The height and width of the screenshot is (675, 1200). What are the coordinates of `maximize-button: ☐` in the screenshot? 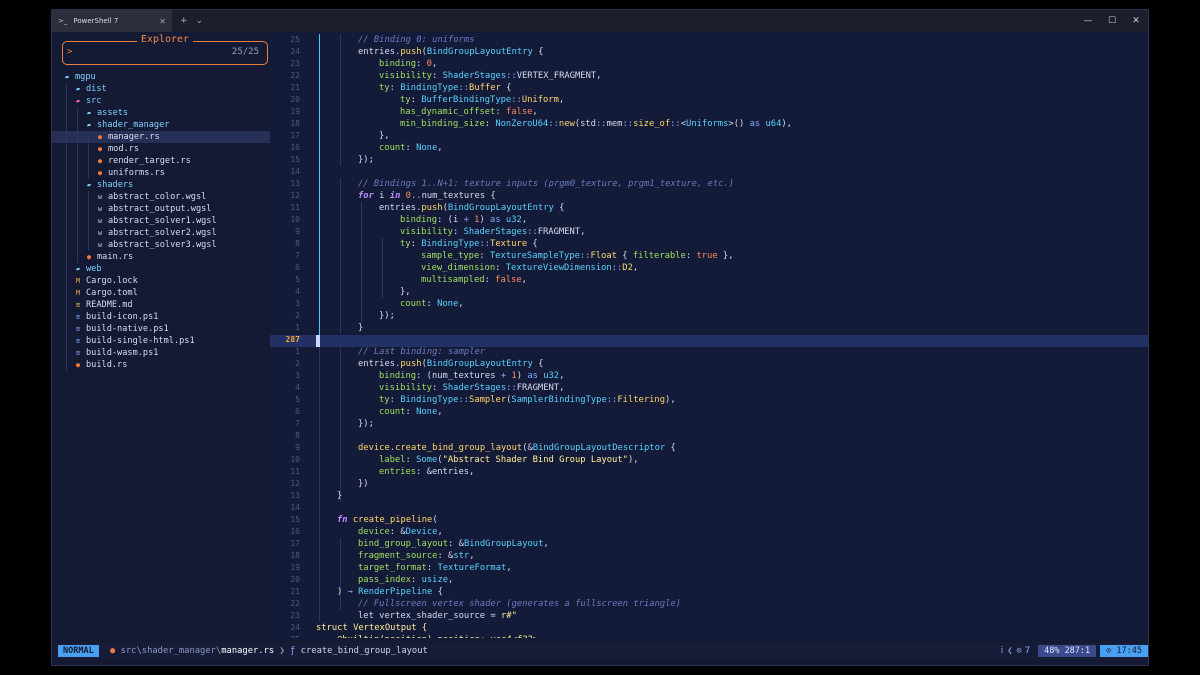 It's located at (1112, 21).